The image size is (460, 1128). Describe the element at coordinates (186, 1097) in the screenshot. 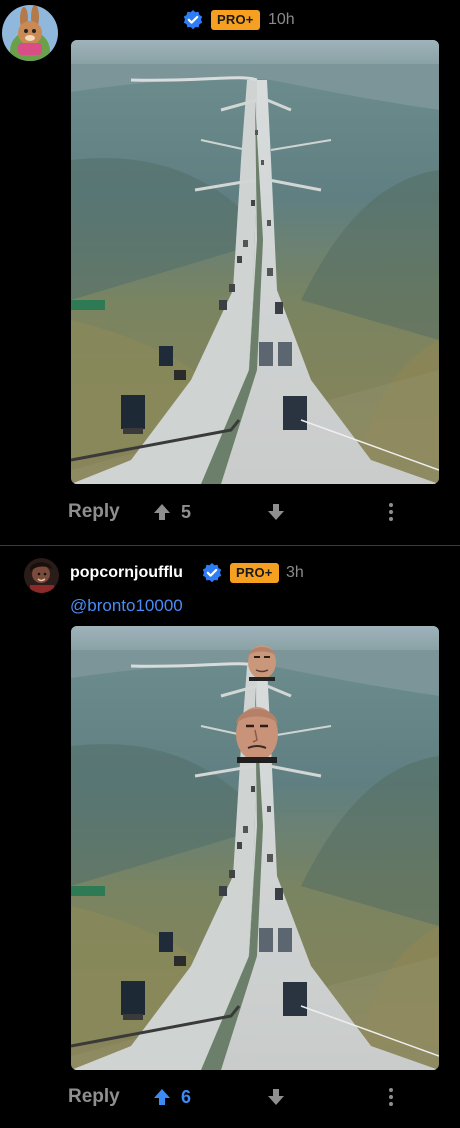

I see `upvote-count: 6` at that location.